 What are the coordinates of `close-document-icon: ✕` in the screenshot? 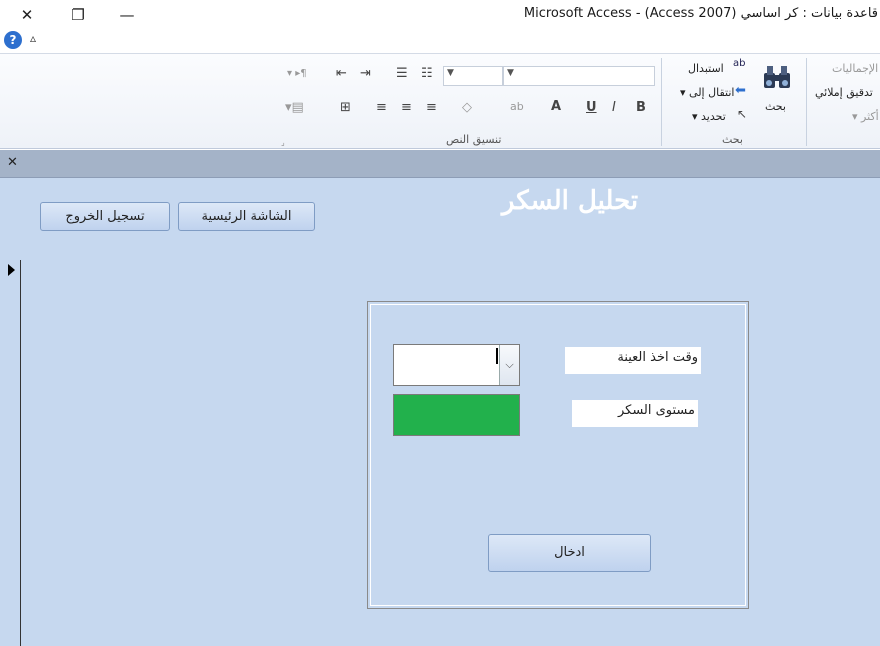 It's located at (12, 162).